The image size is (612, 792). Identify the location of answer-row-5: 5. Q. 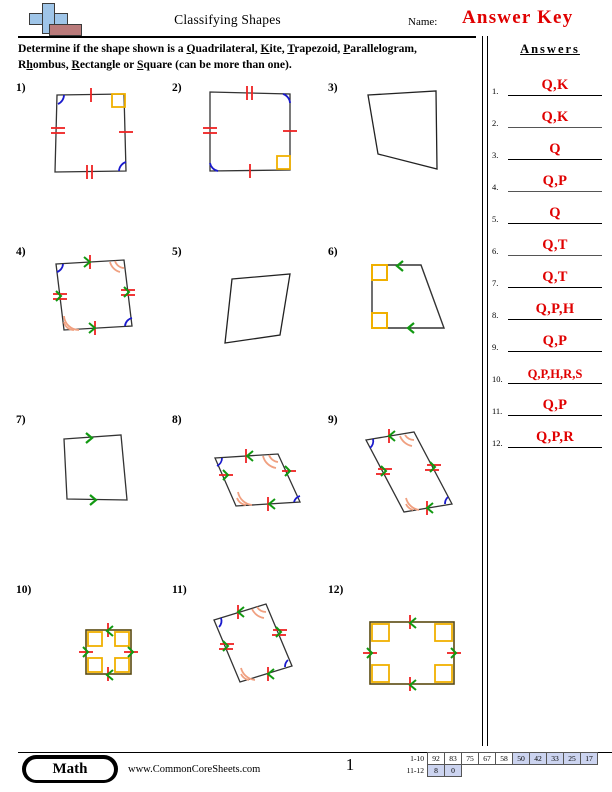
(550, 209).